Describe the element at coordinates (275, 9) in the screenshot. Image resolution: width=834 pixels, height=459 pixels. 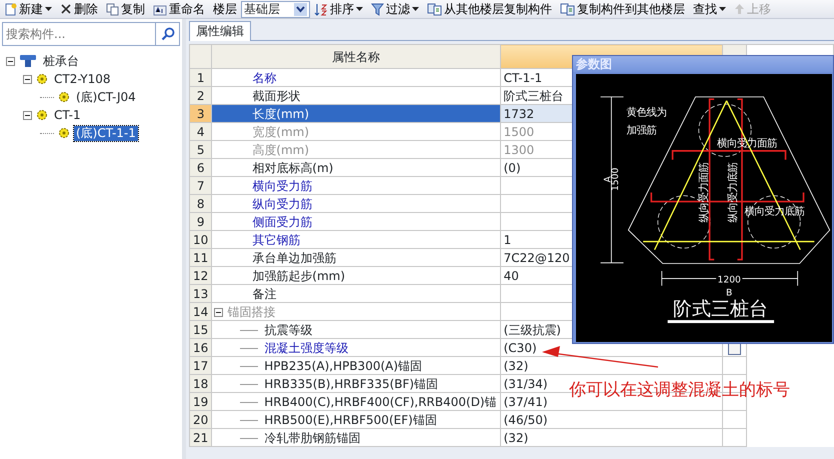
I see `floor-select: 基础层` at that location.